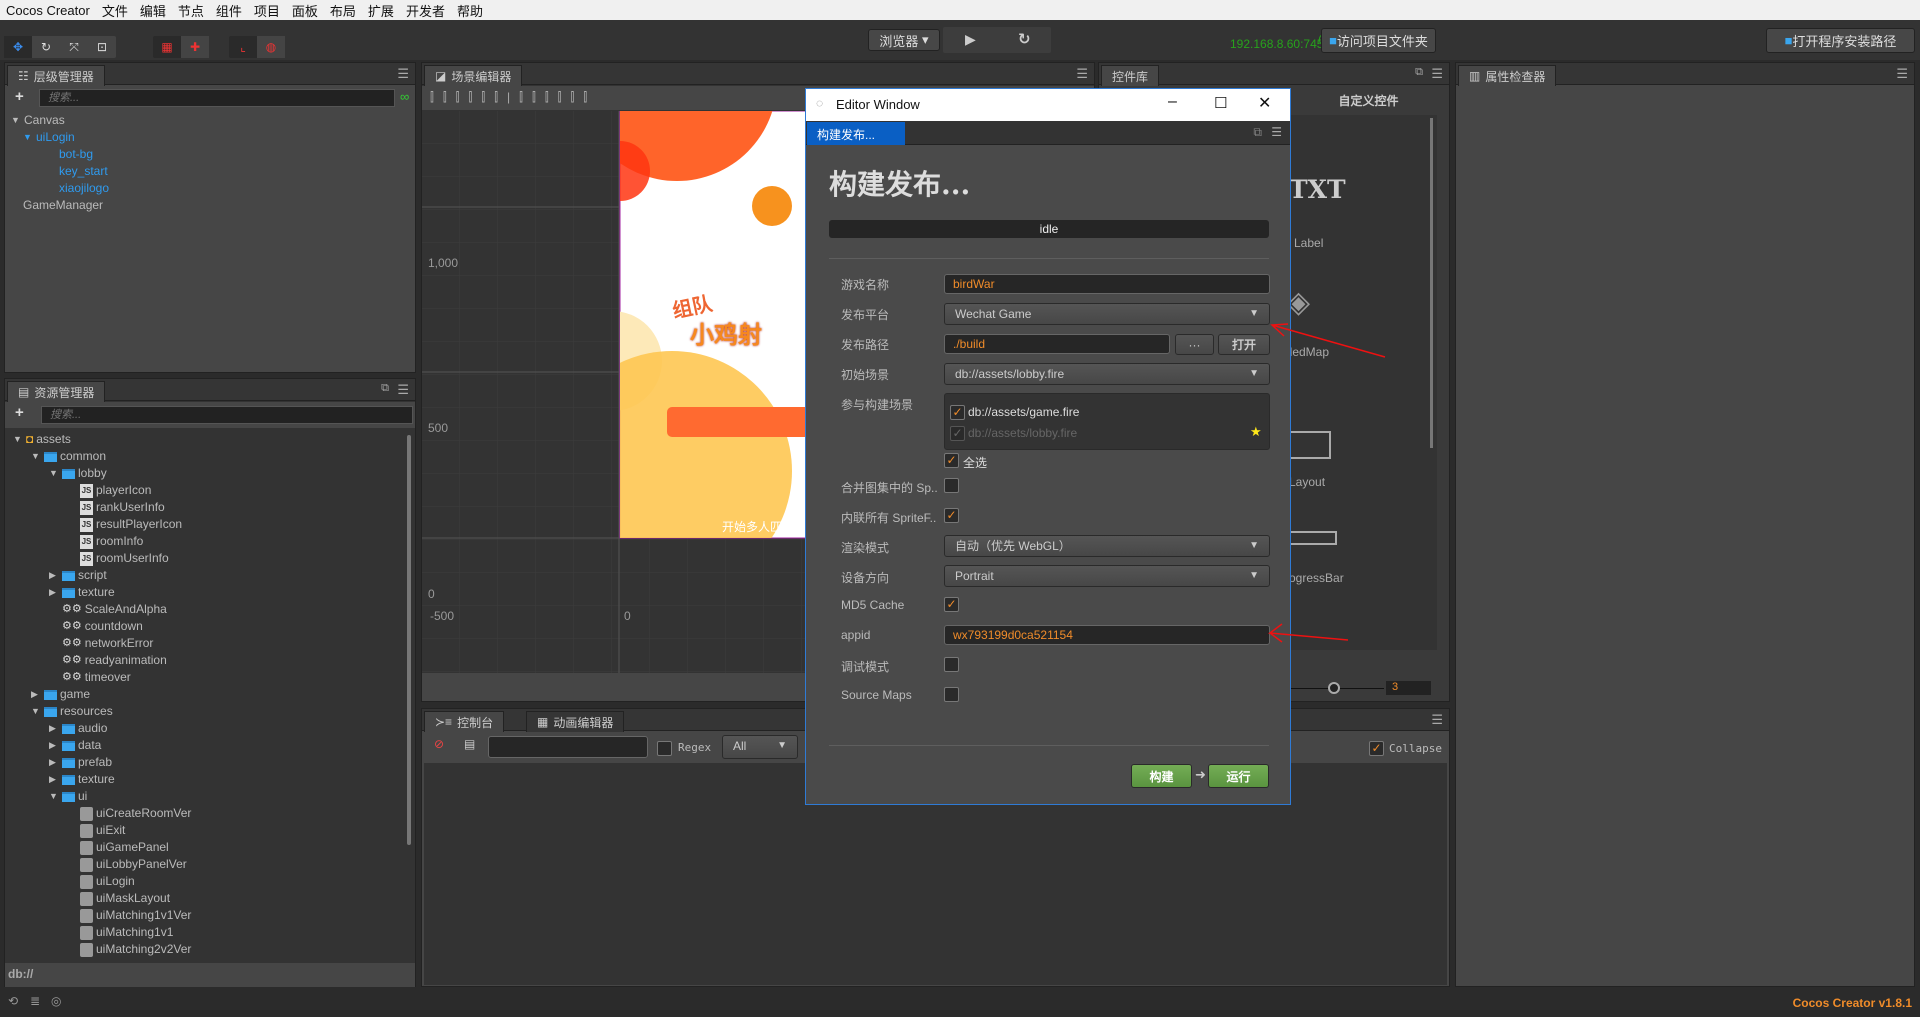  Describe the element at coordinates (208, 881) in the screenshot. I see `asset-item: uiLogin` at that location.